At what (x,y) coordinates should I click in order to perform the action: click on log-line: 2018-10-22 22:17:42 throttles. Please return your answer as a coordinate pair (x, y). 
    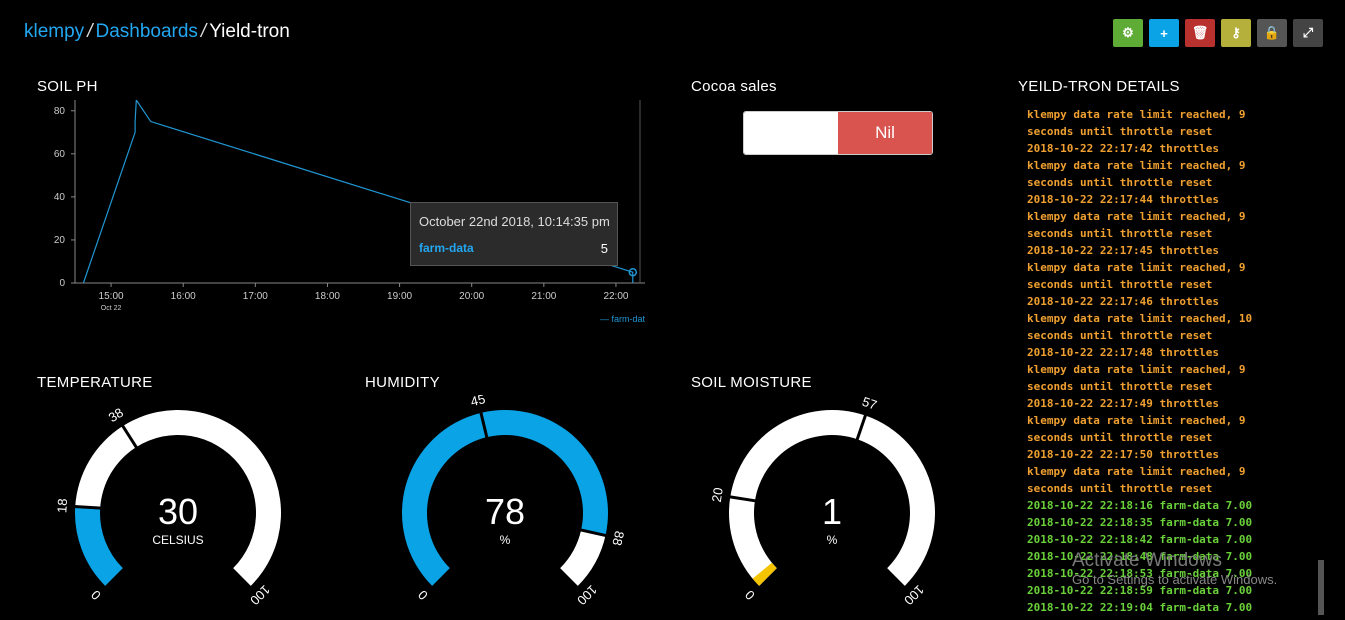
    Looking at the image, I should click on (1123, 148).